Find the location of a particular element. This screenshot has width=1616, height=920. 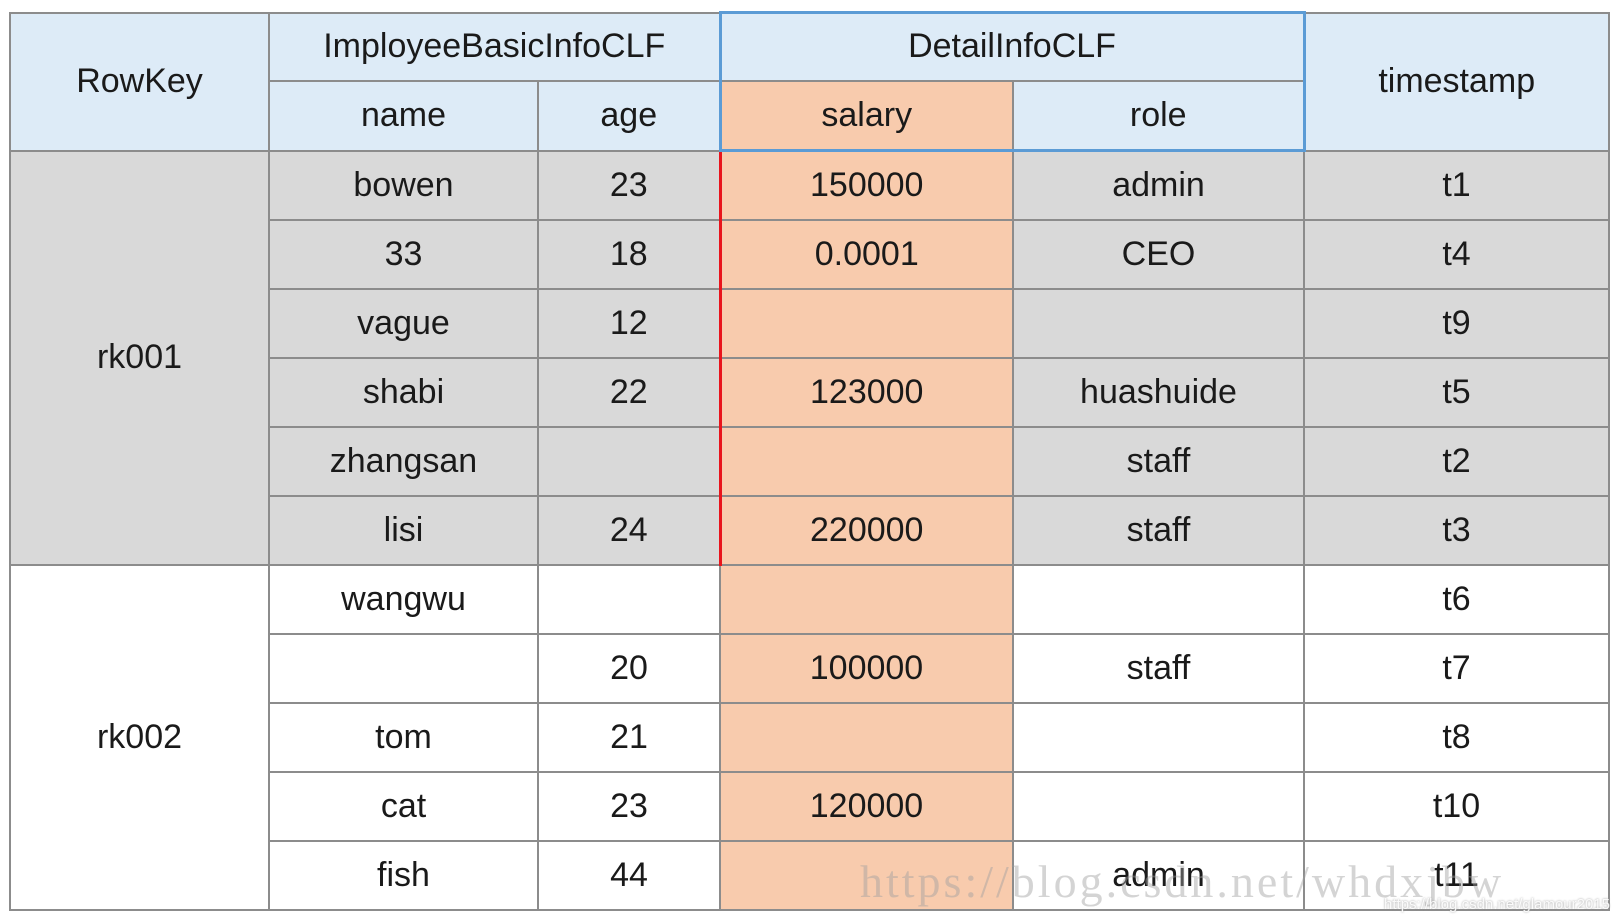

salary-cell: 150000 is located at coordinates (866, 185).